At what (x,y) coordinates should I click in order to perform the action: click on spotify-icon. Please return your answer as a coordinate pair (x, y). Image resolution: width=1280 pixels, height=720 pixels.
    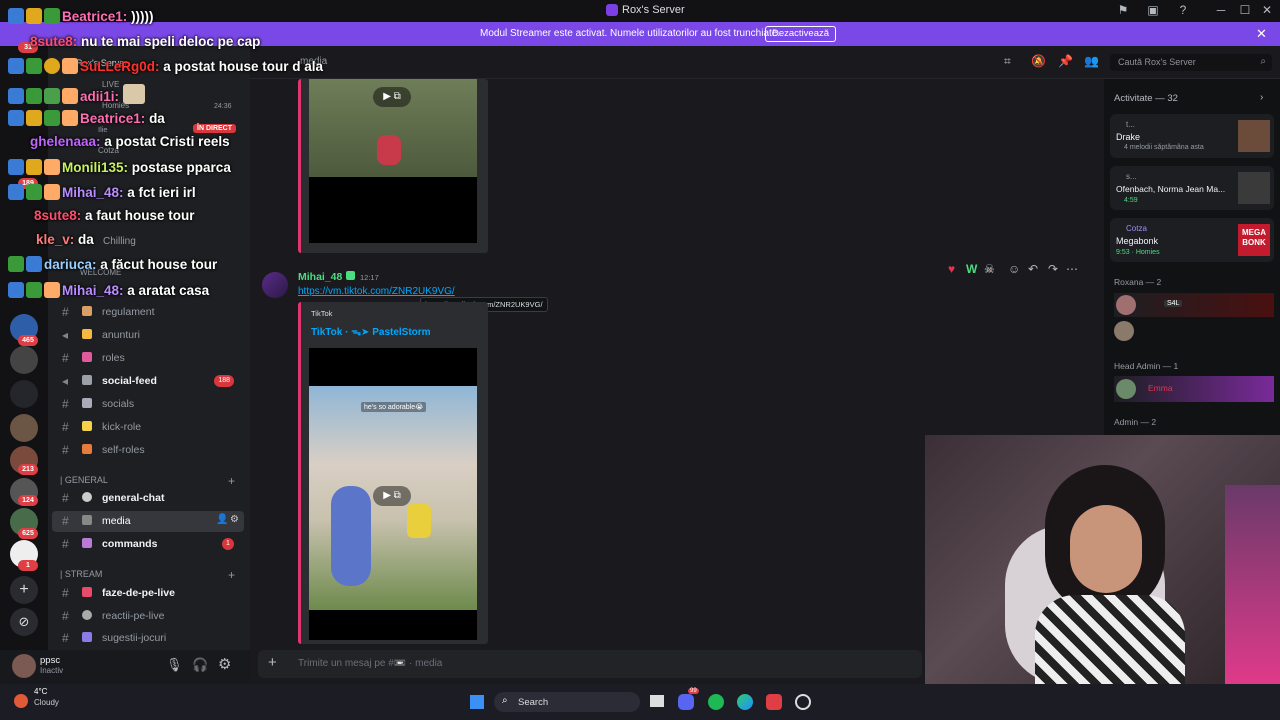
    Looking at the image, I should click on (716, 702).